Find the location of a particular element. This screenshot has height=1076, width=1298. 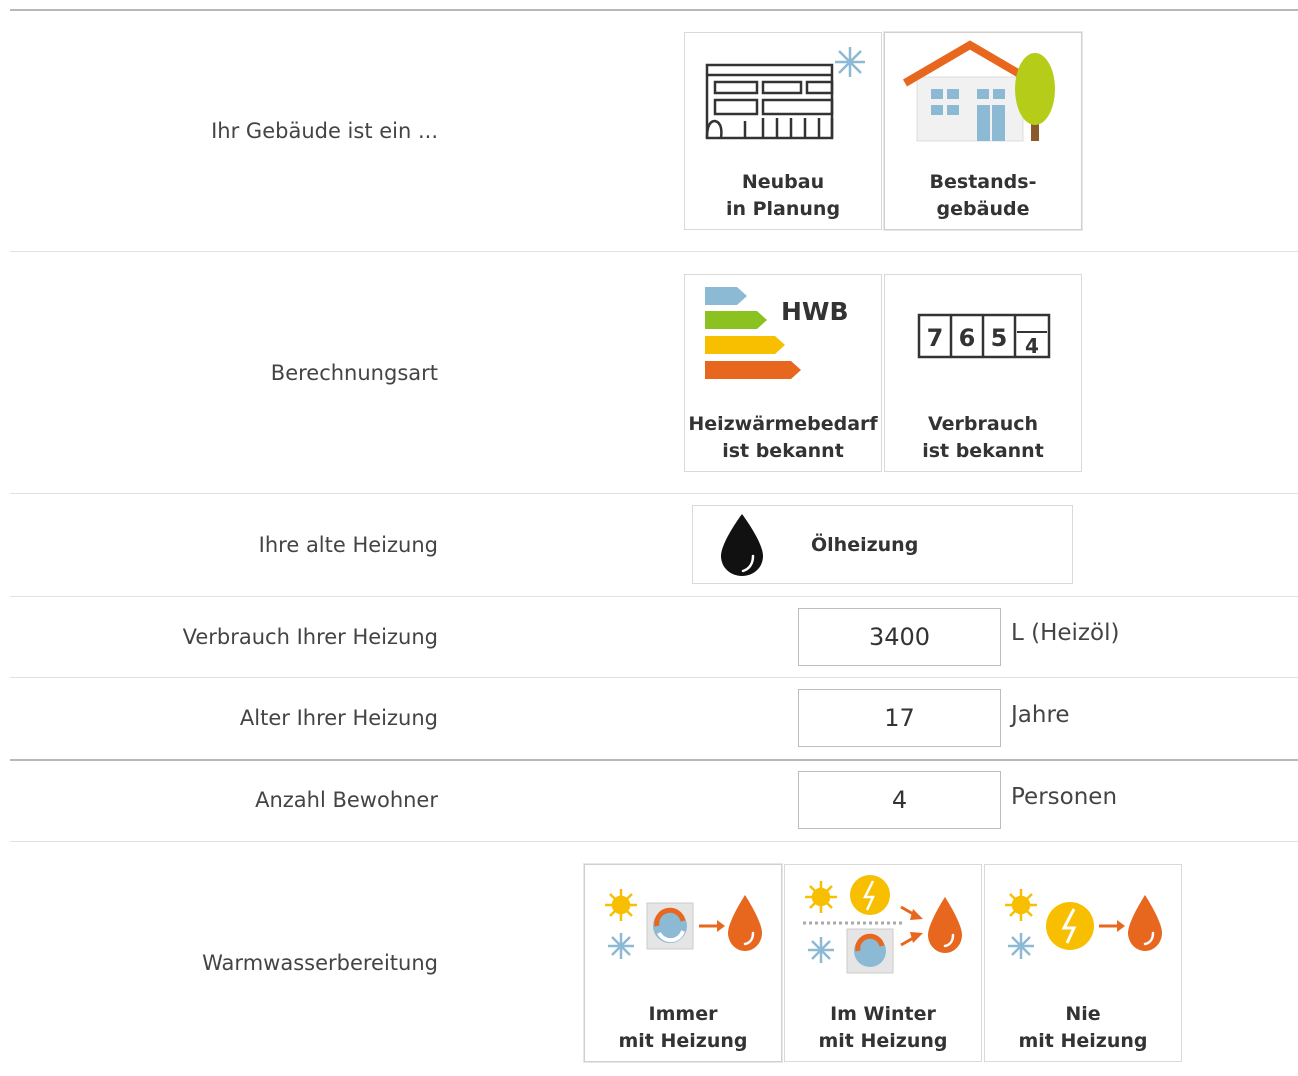

option-line1: Neubau is located at coordinates (783, 182).